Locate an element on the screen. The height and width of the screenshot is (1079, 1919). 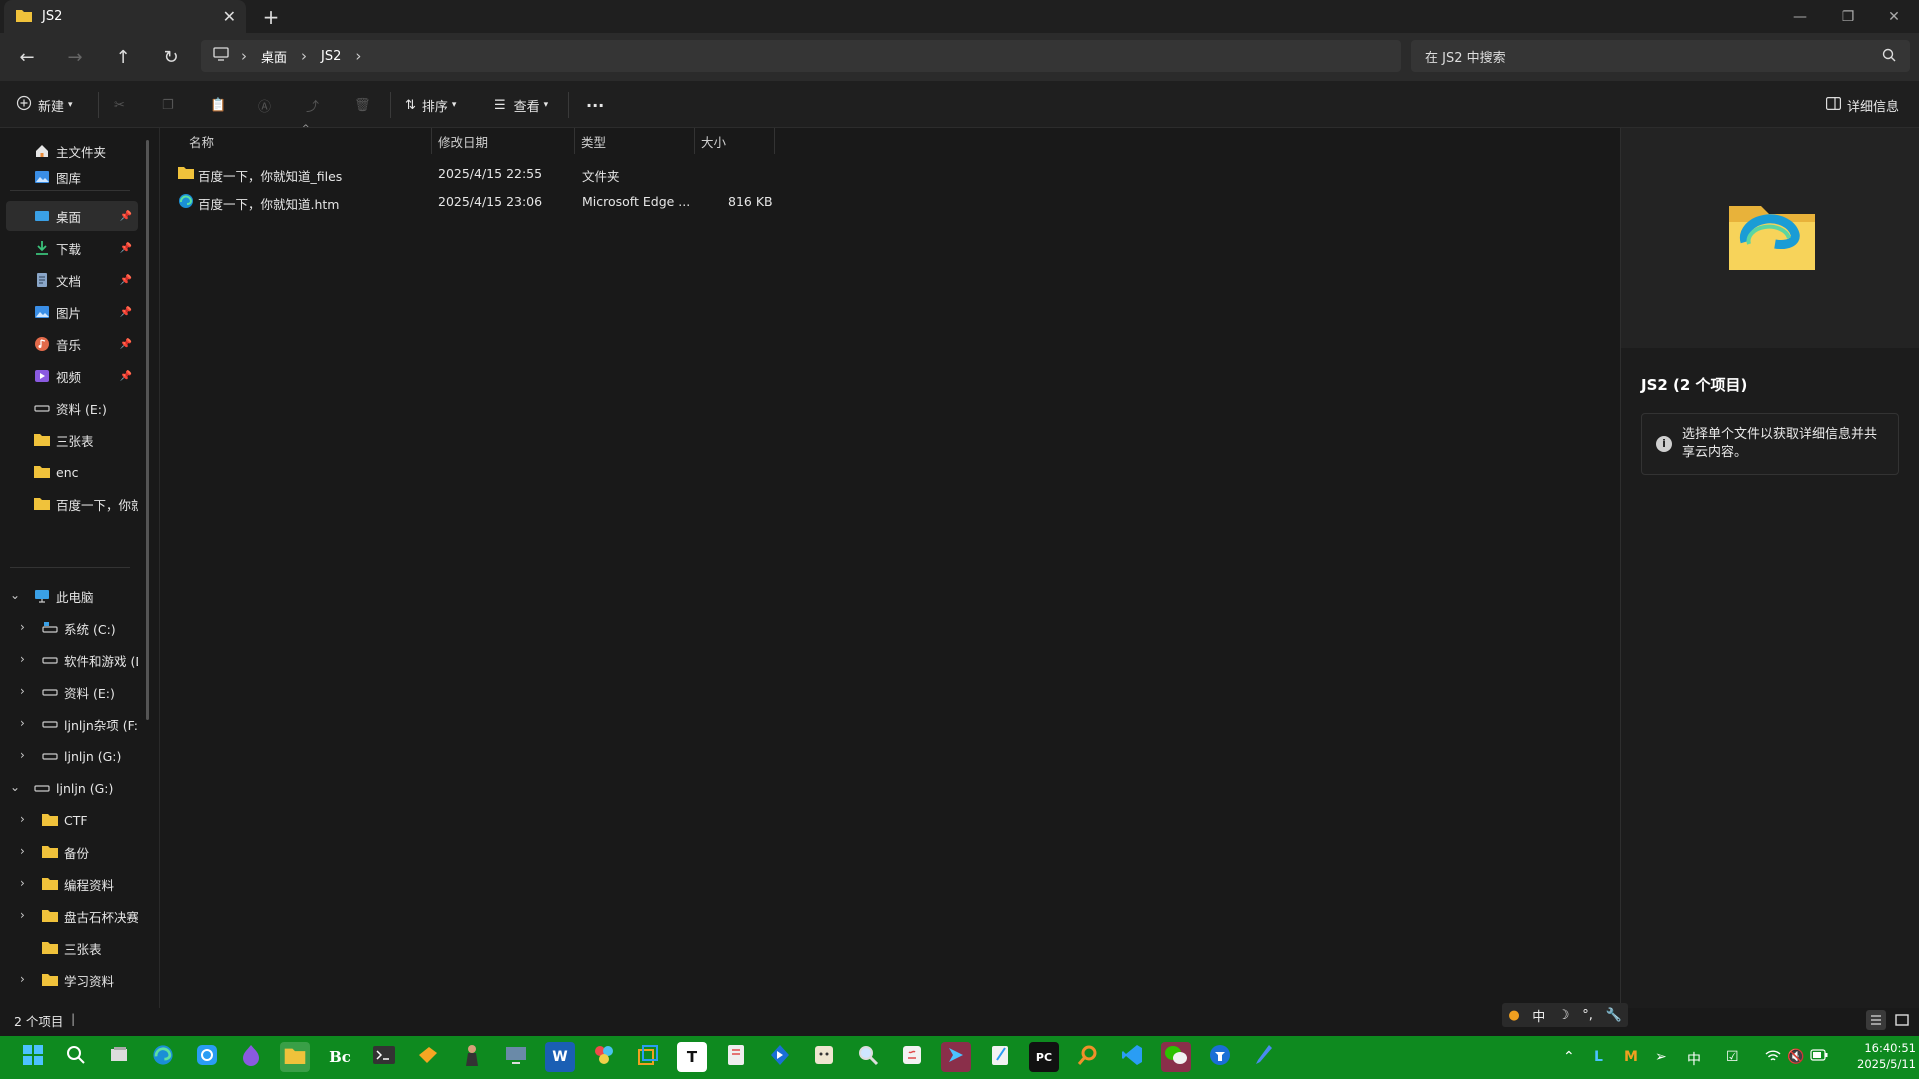
sidebar-item-folder: 三张表 is located at coordinates (72, 948).